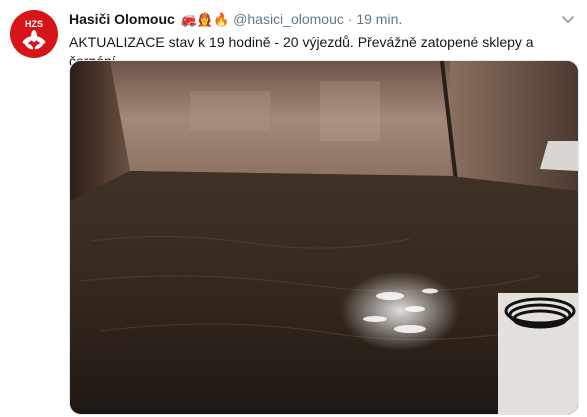 The image size is (587, 417). I want to click on tweet-timestamp: 19 min., so click(379, 19).